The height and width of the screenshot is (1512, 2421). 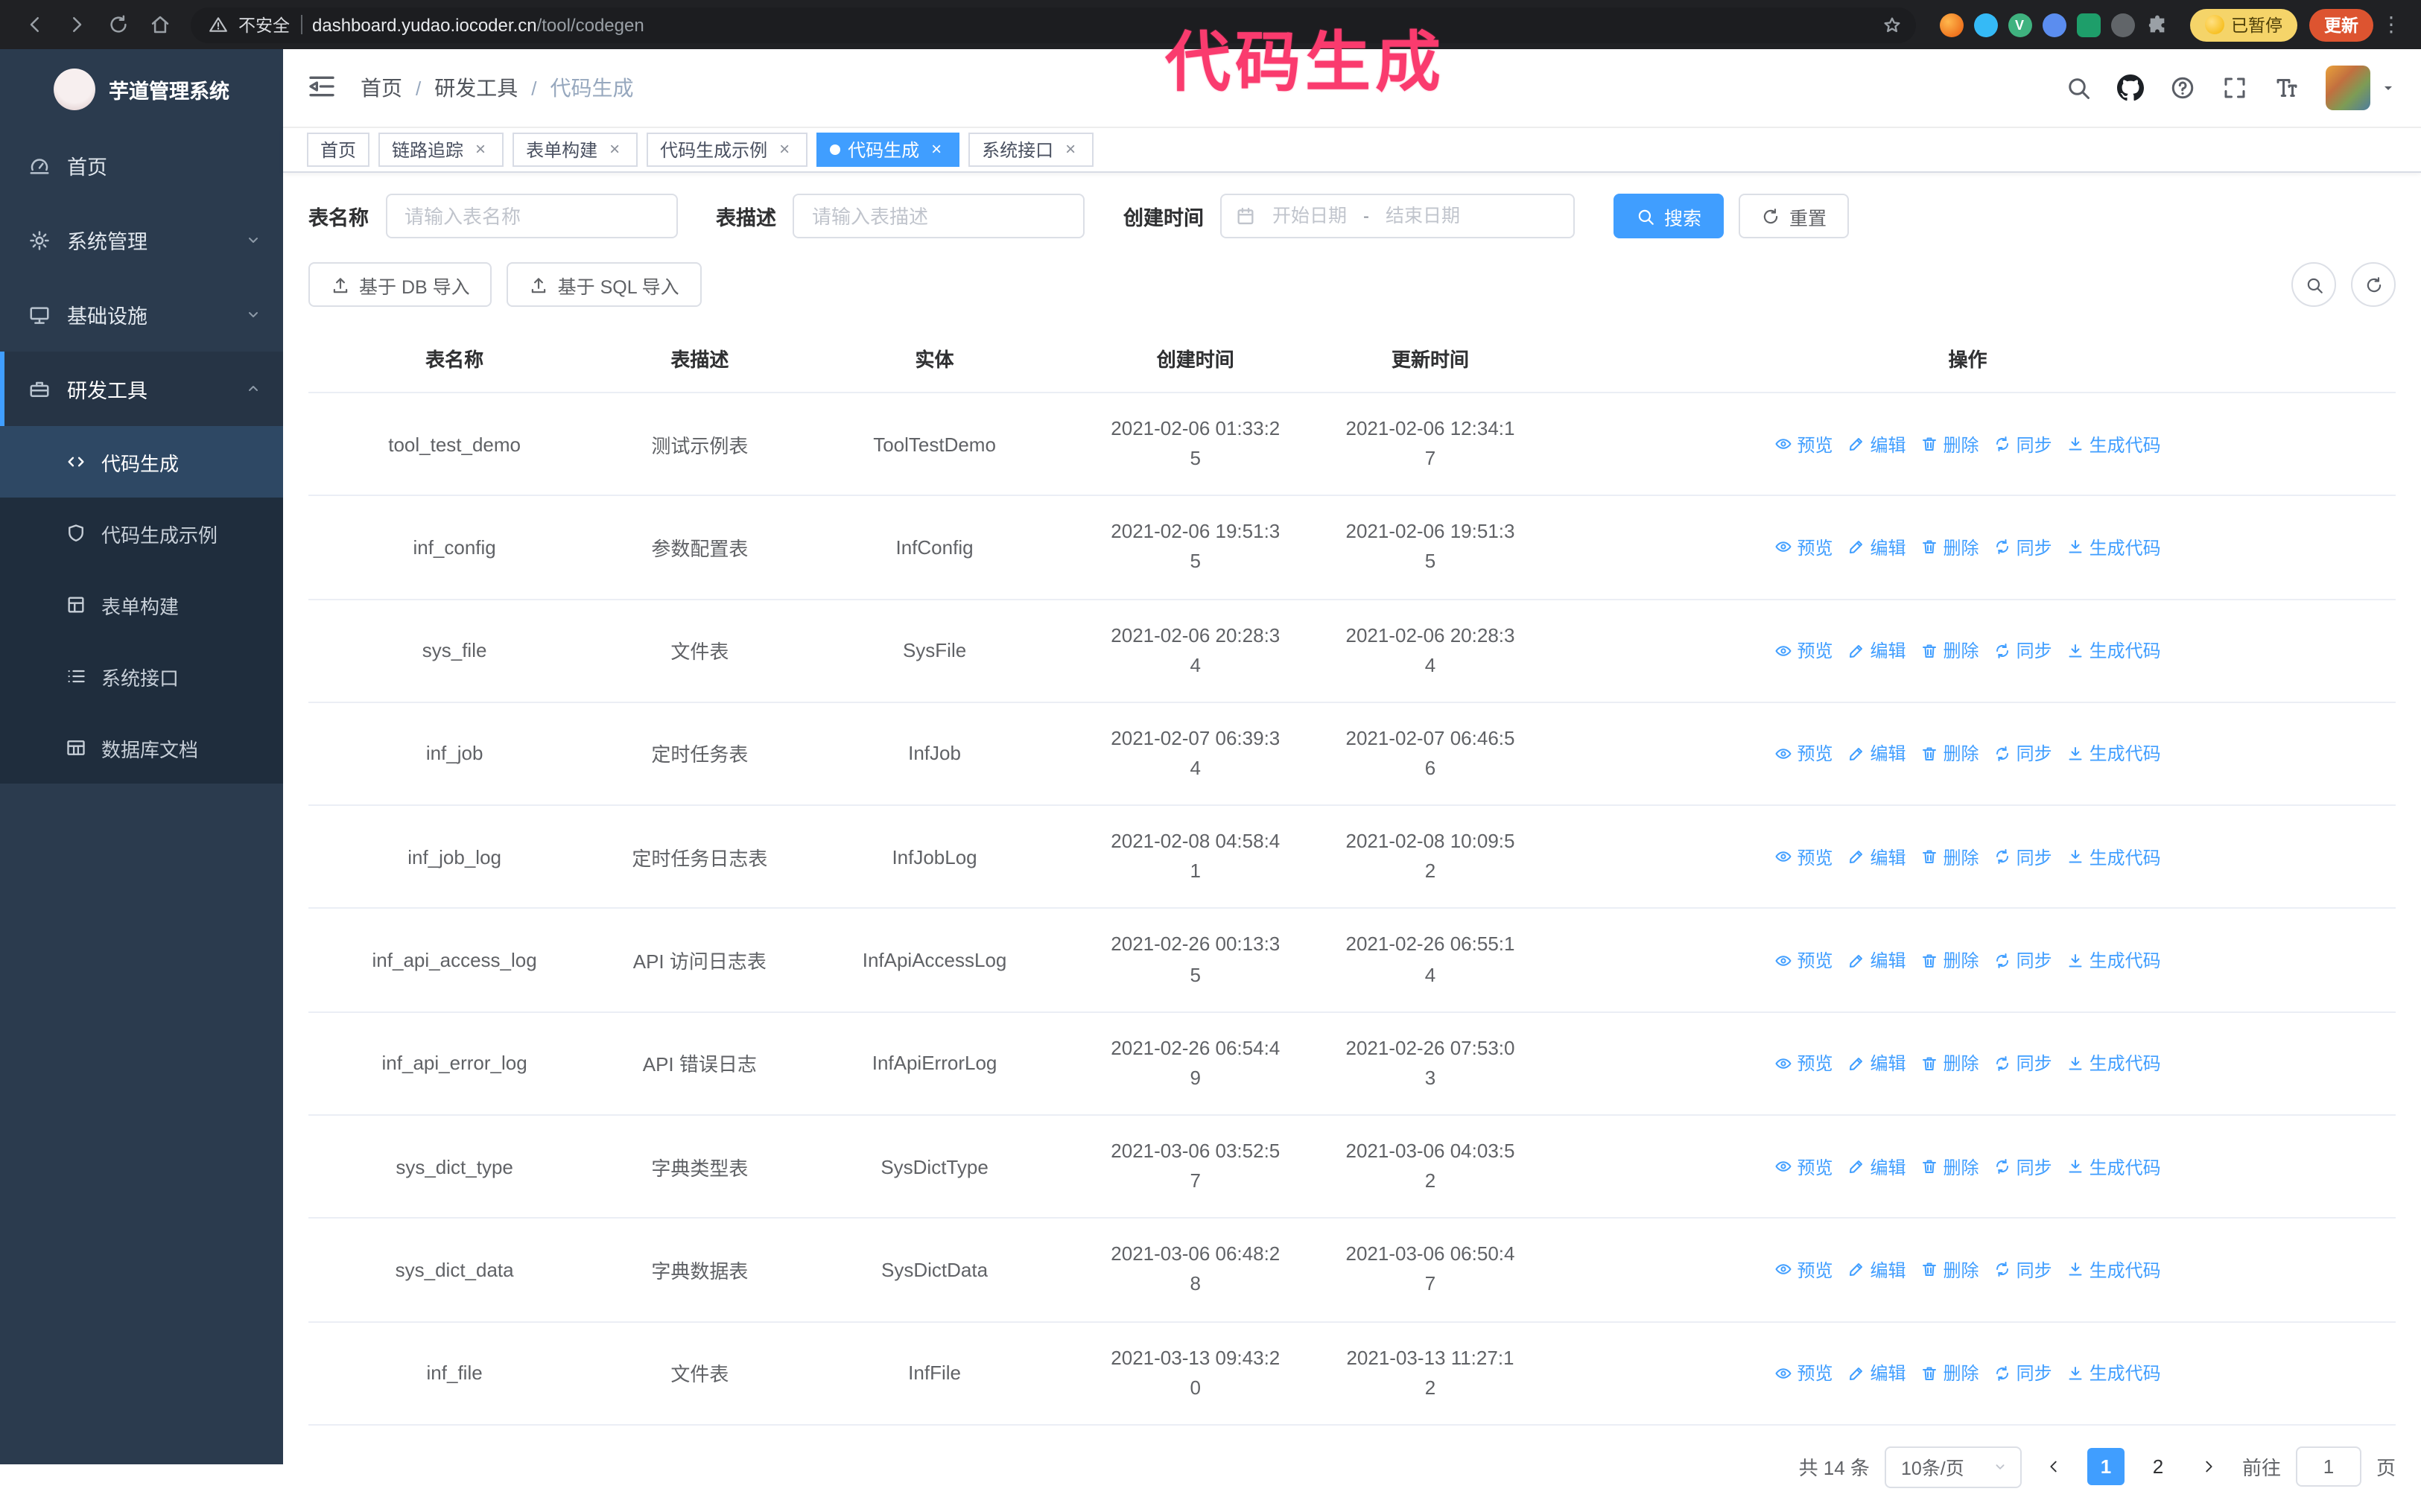 What do you see at coordinates (939, 216) in the screenshot?
I see `table-desc-input` at bounding box center [939, 216].